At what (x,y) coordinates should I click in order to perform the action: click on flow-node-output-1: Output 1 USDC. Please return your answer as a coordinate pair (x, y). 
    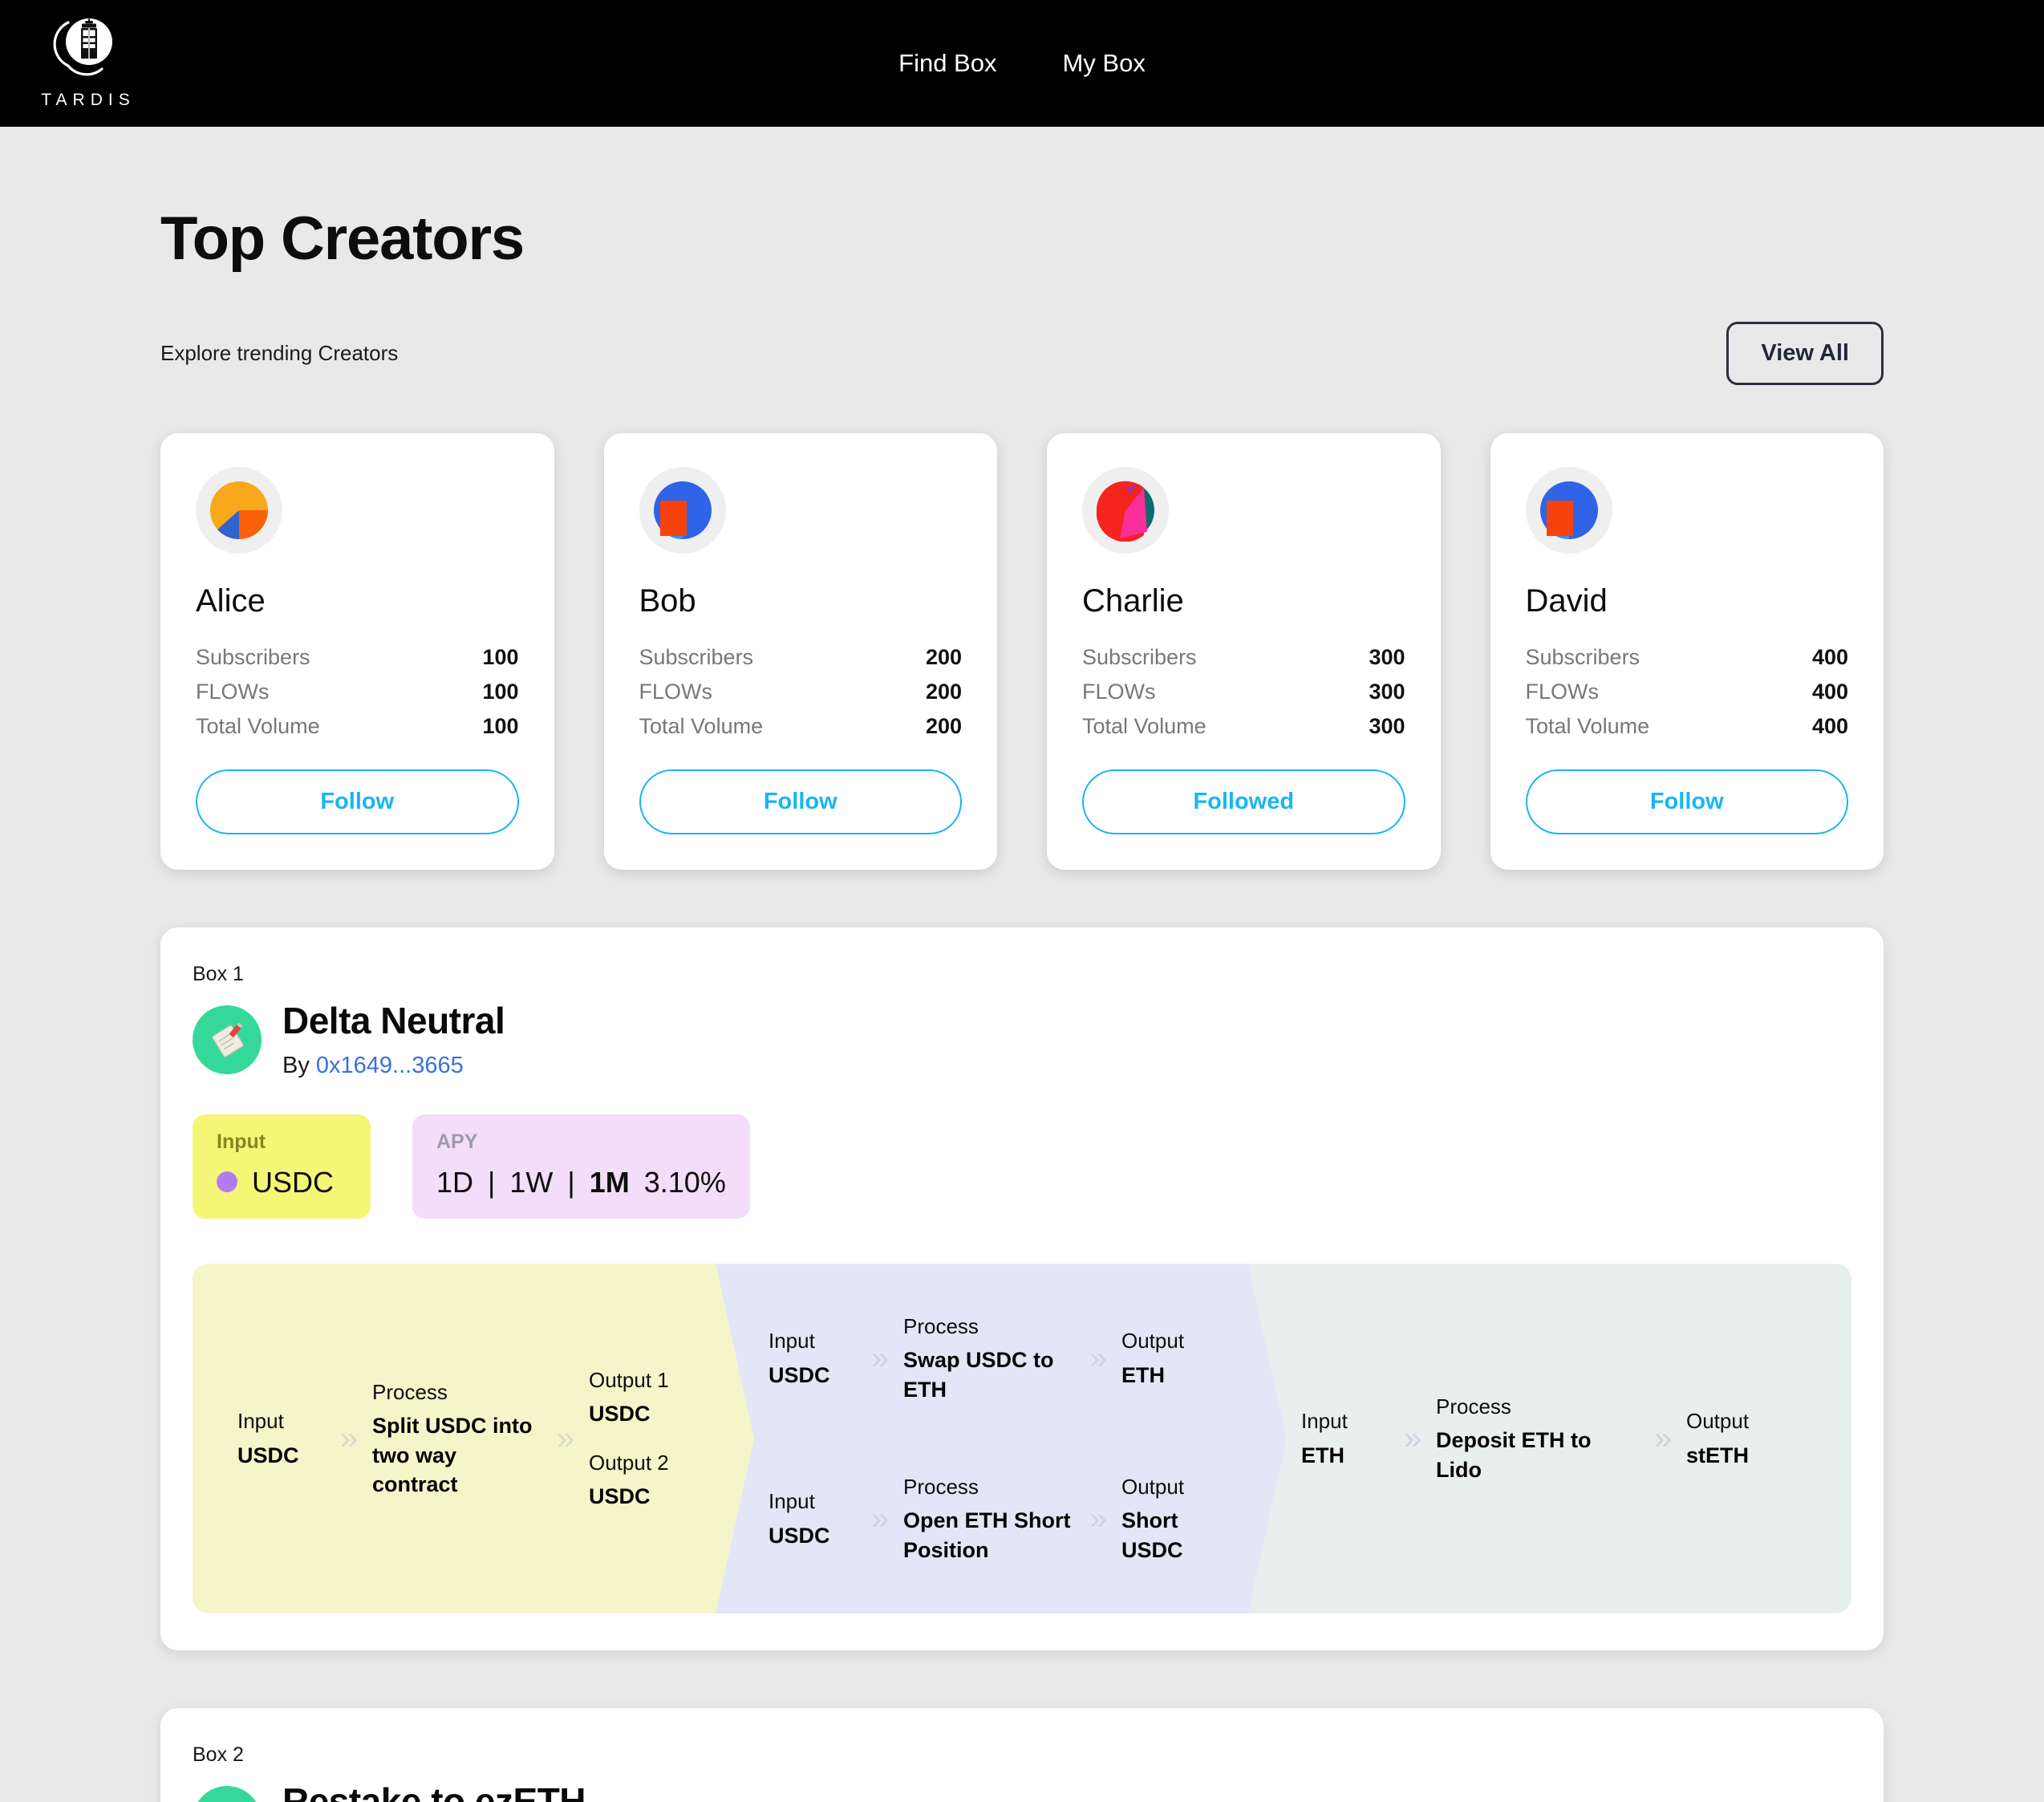
    Looking at the image, I should click on (649, 1397).